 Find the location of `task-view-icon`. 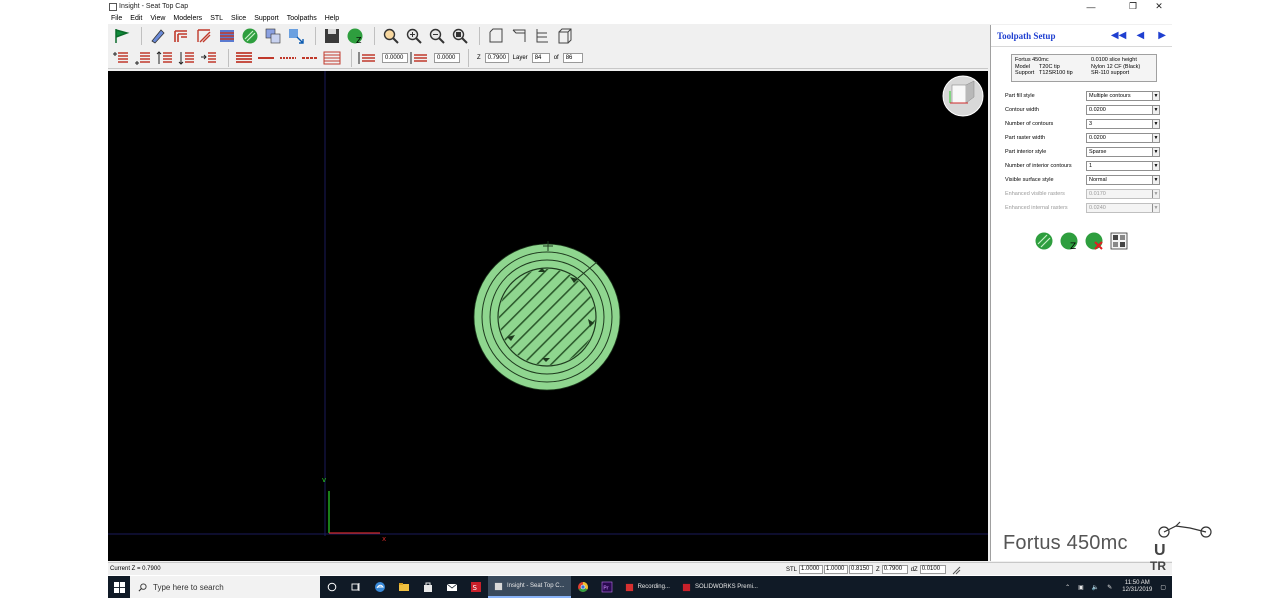

task-view-icon is located at coordinates (355, 587).